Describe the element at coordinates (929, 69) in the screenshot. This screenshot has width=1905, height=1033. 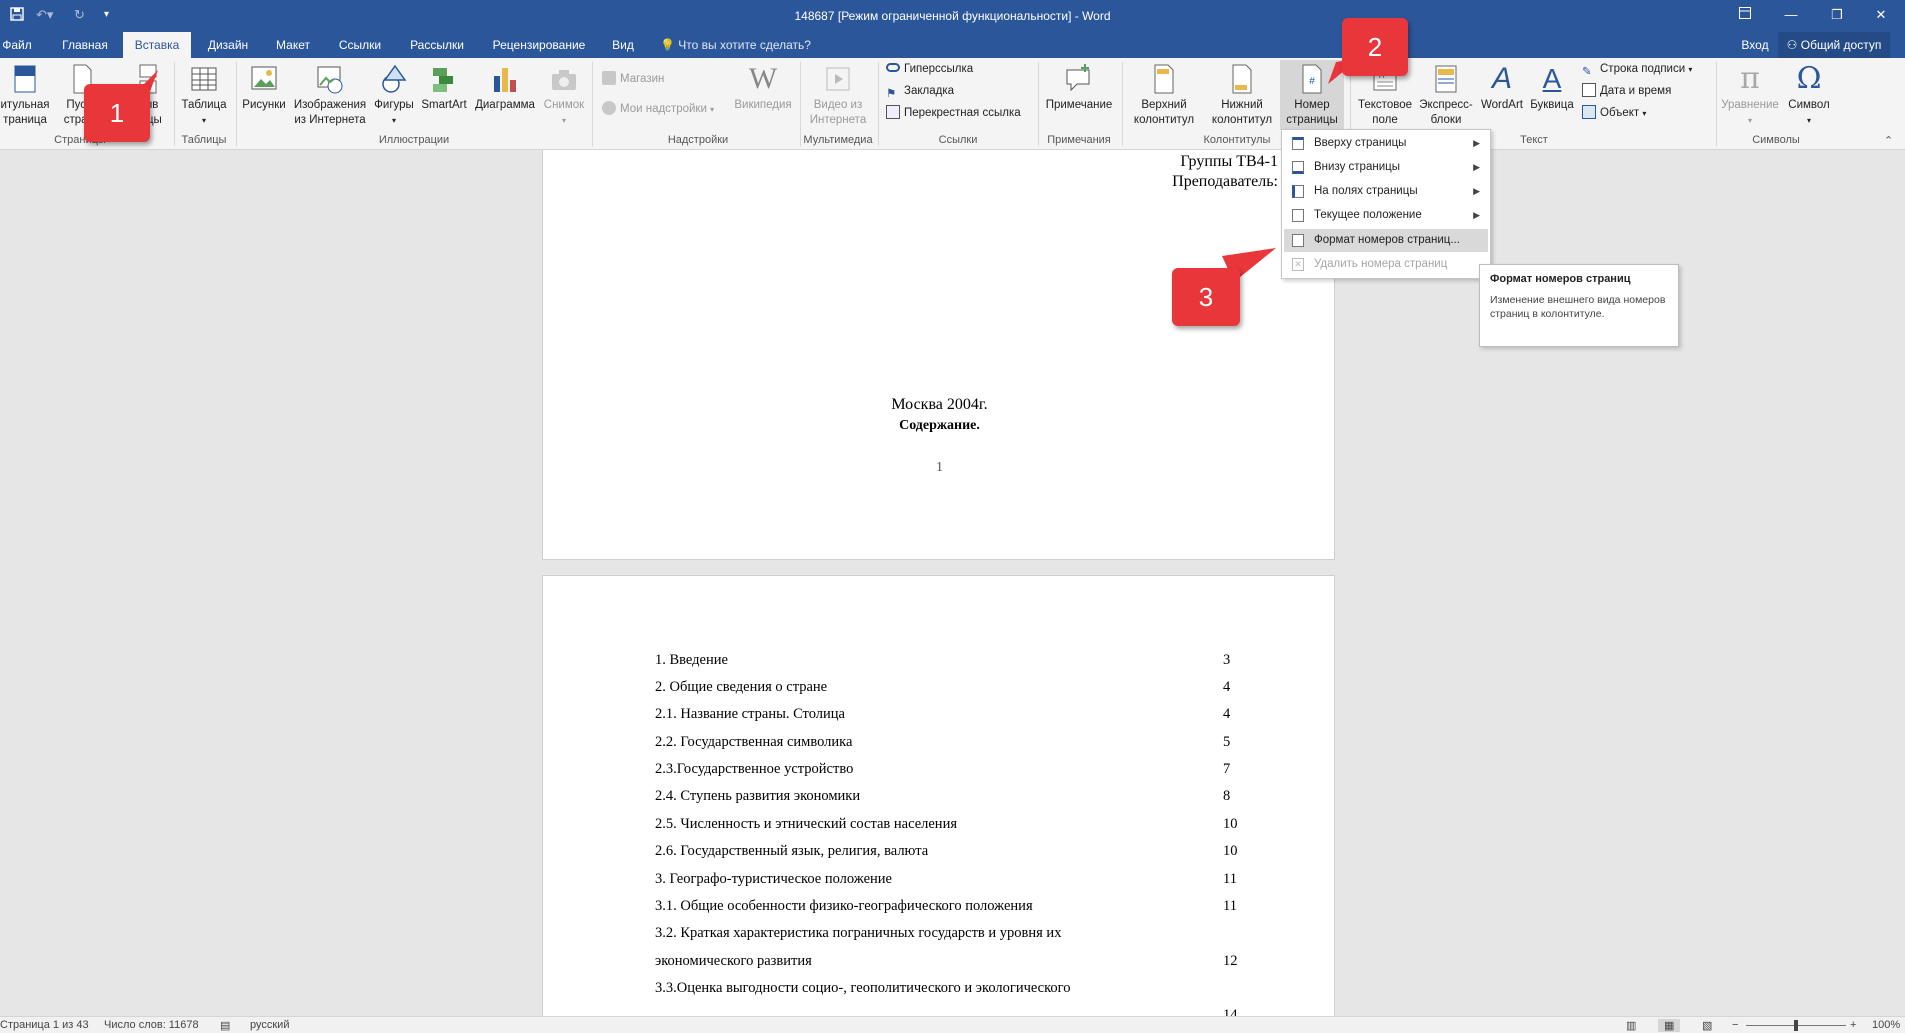
I see `hyperlink-button: Гиперссылка` at that location.